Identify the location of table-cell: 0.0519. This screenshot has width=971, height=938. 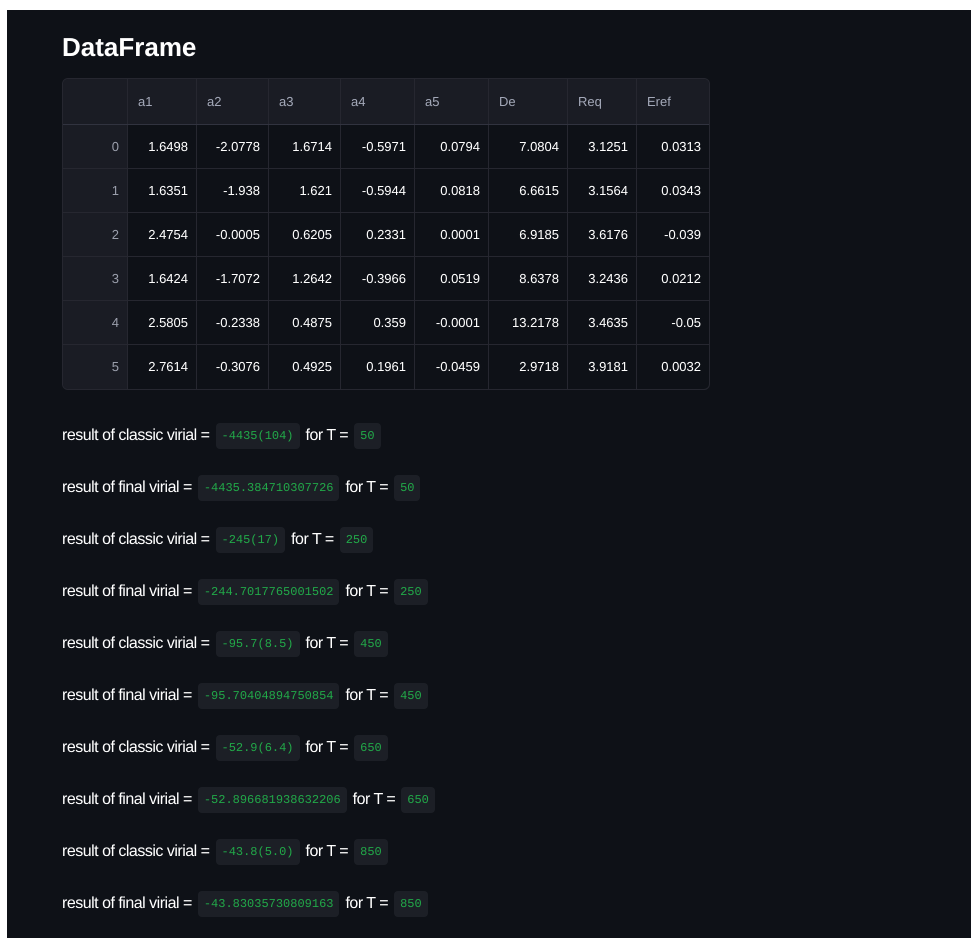
(452, 278).